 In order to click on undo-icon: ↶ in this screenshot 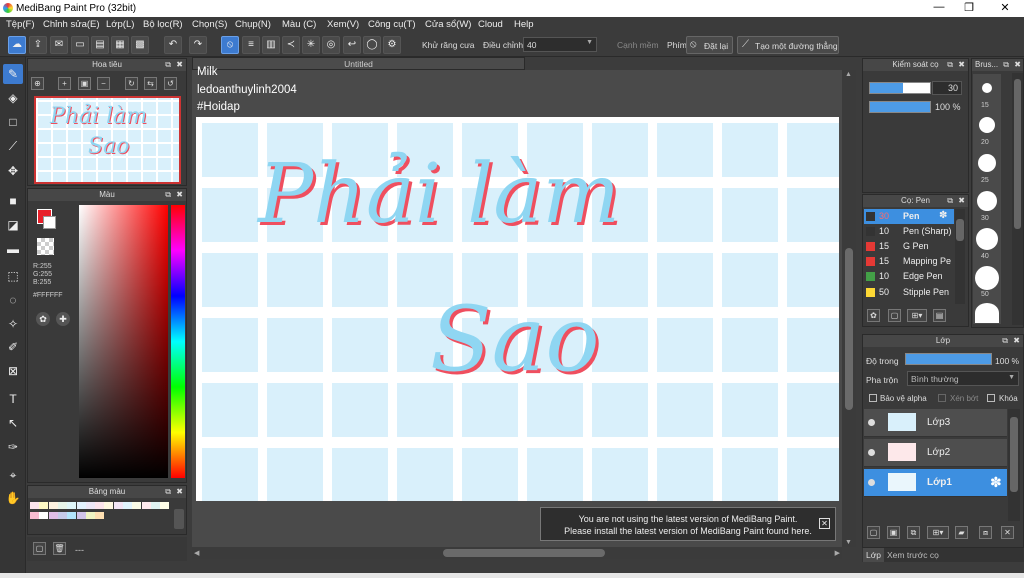, I will do `click(173, 45)`.